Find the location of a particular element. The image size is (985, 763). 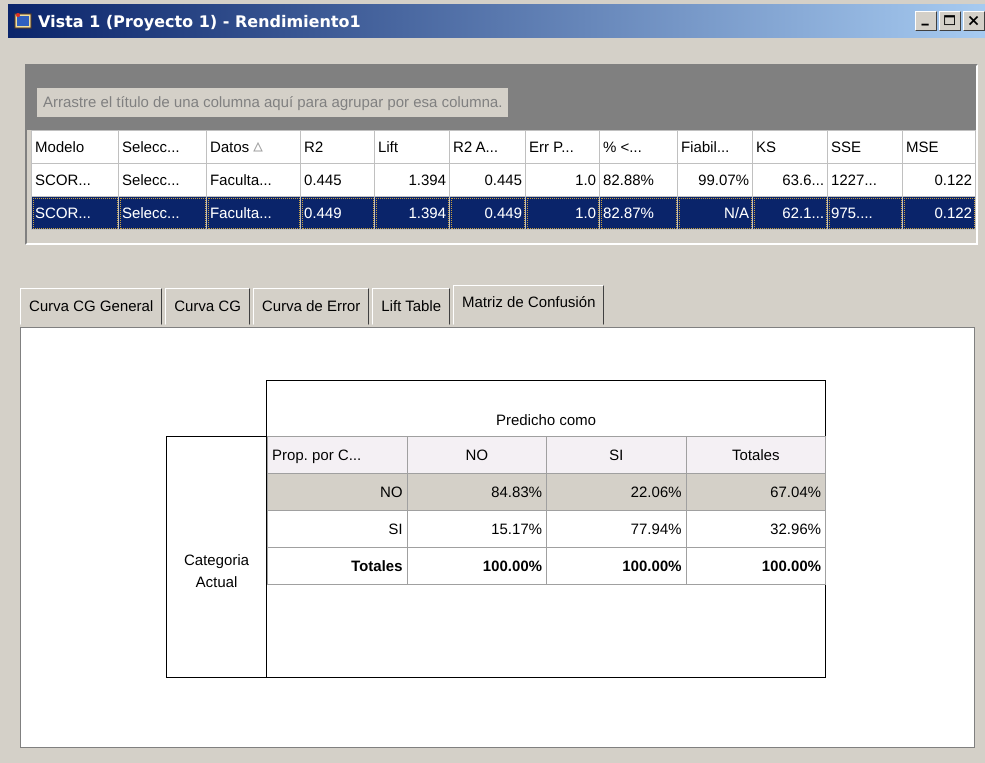

table-cell: SI is located at coordinates (337, 529).